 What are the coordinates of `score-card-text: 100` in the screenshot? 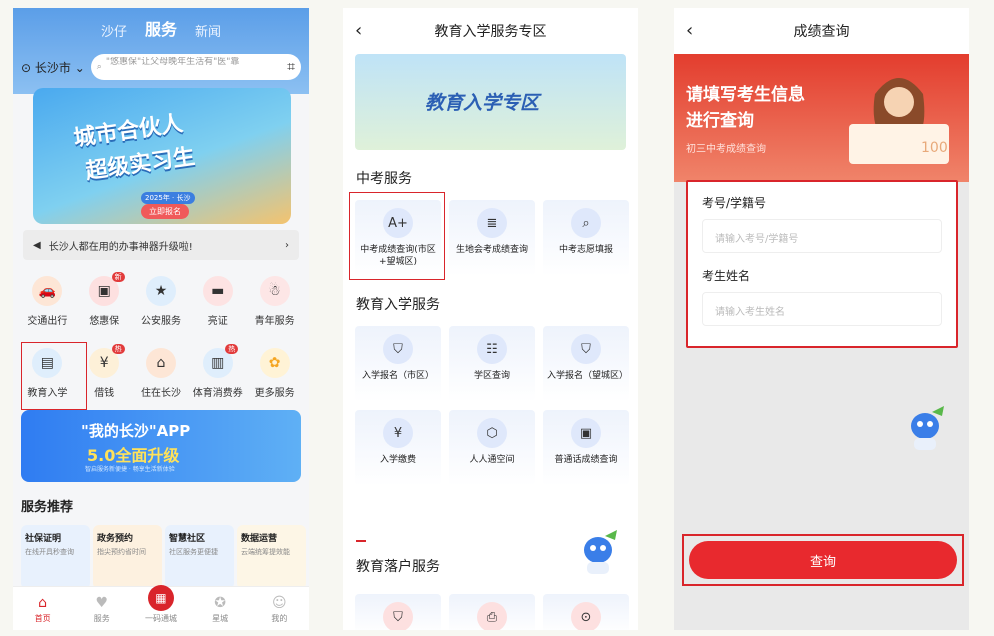 It's located at (934, 148).